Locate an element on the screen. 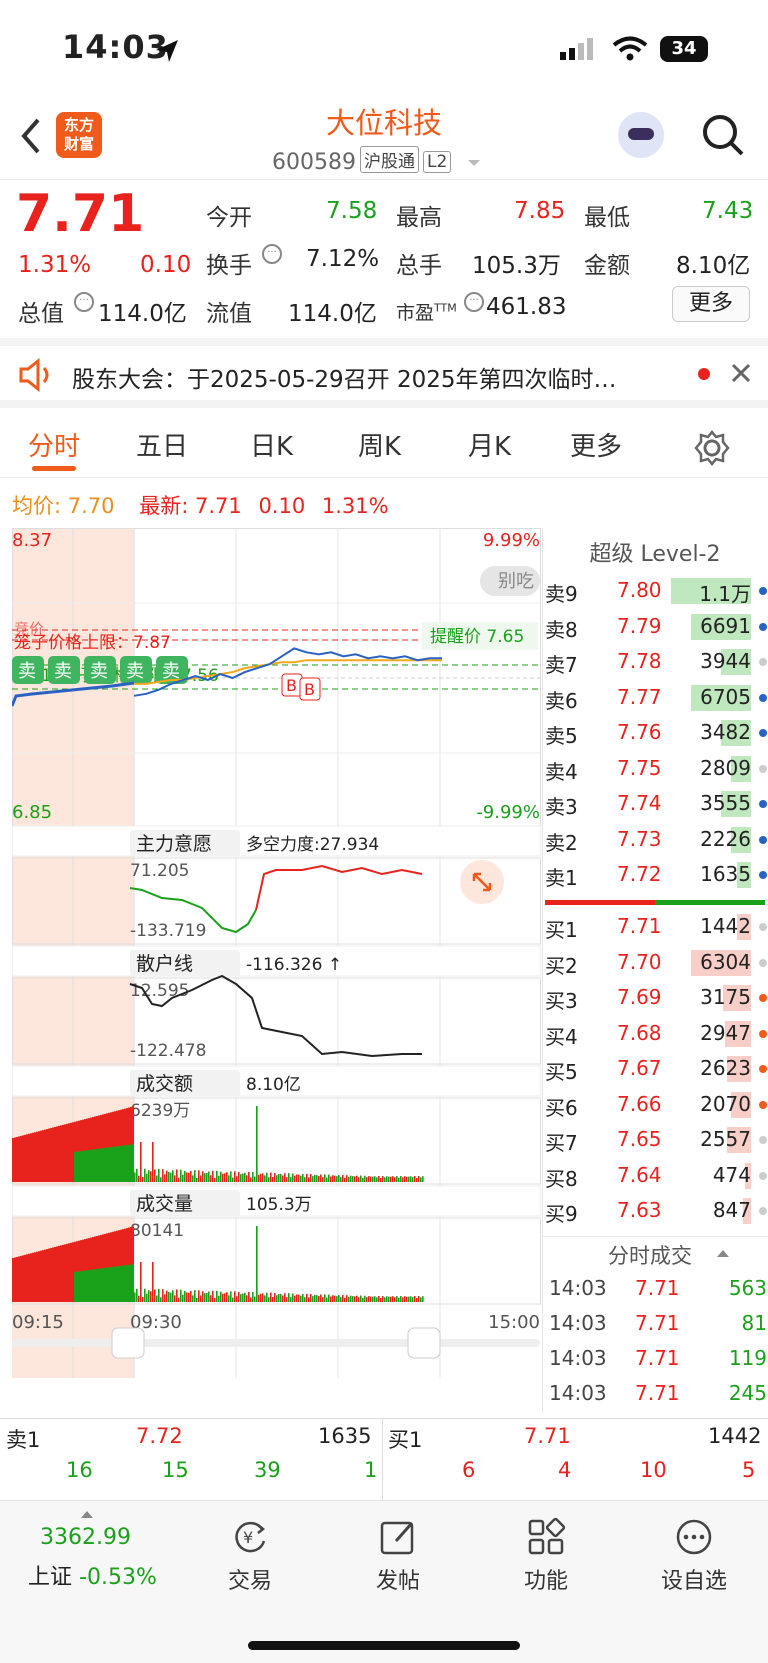 Image resolution: width=768 pixels, height=1663 pixels. function-button: 功能 is located at coordinates (546, 1556).